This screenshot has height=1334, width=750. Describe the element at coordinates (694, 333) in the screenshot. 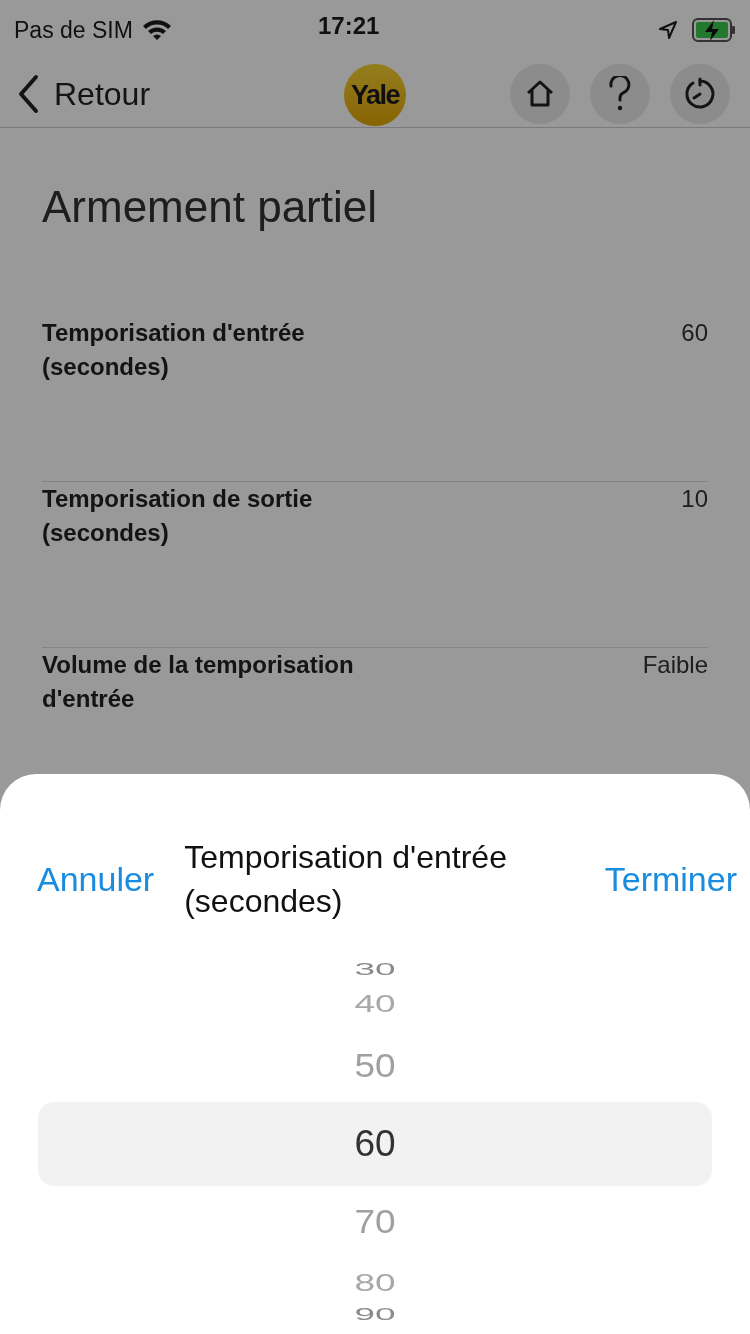

I see `setting-value: 60` at that location.